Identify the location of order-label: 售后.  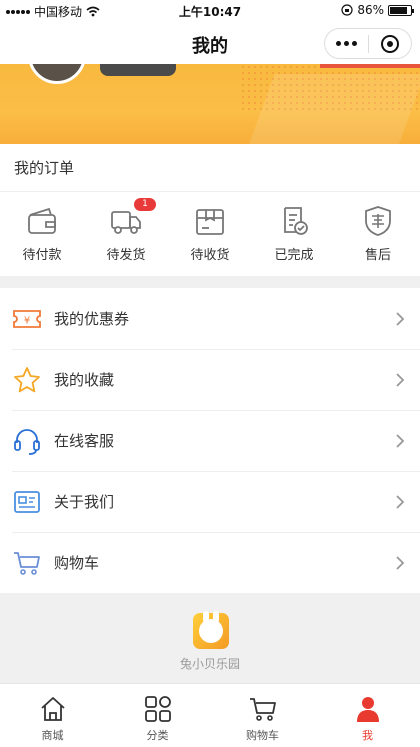
(377, 255).